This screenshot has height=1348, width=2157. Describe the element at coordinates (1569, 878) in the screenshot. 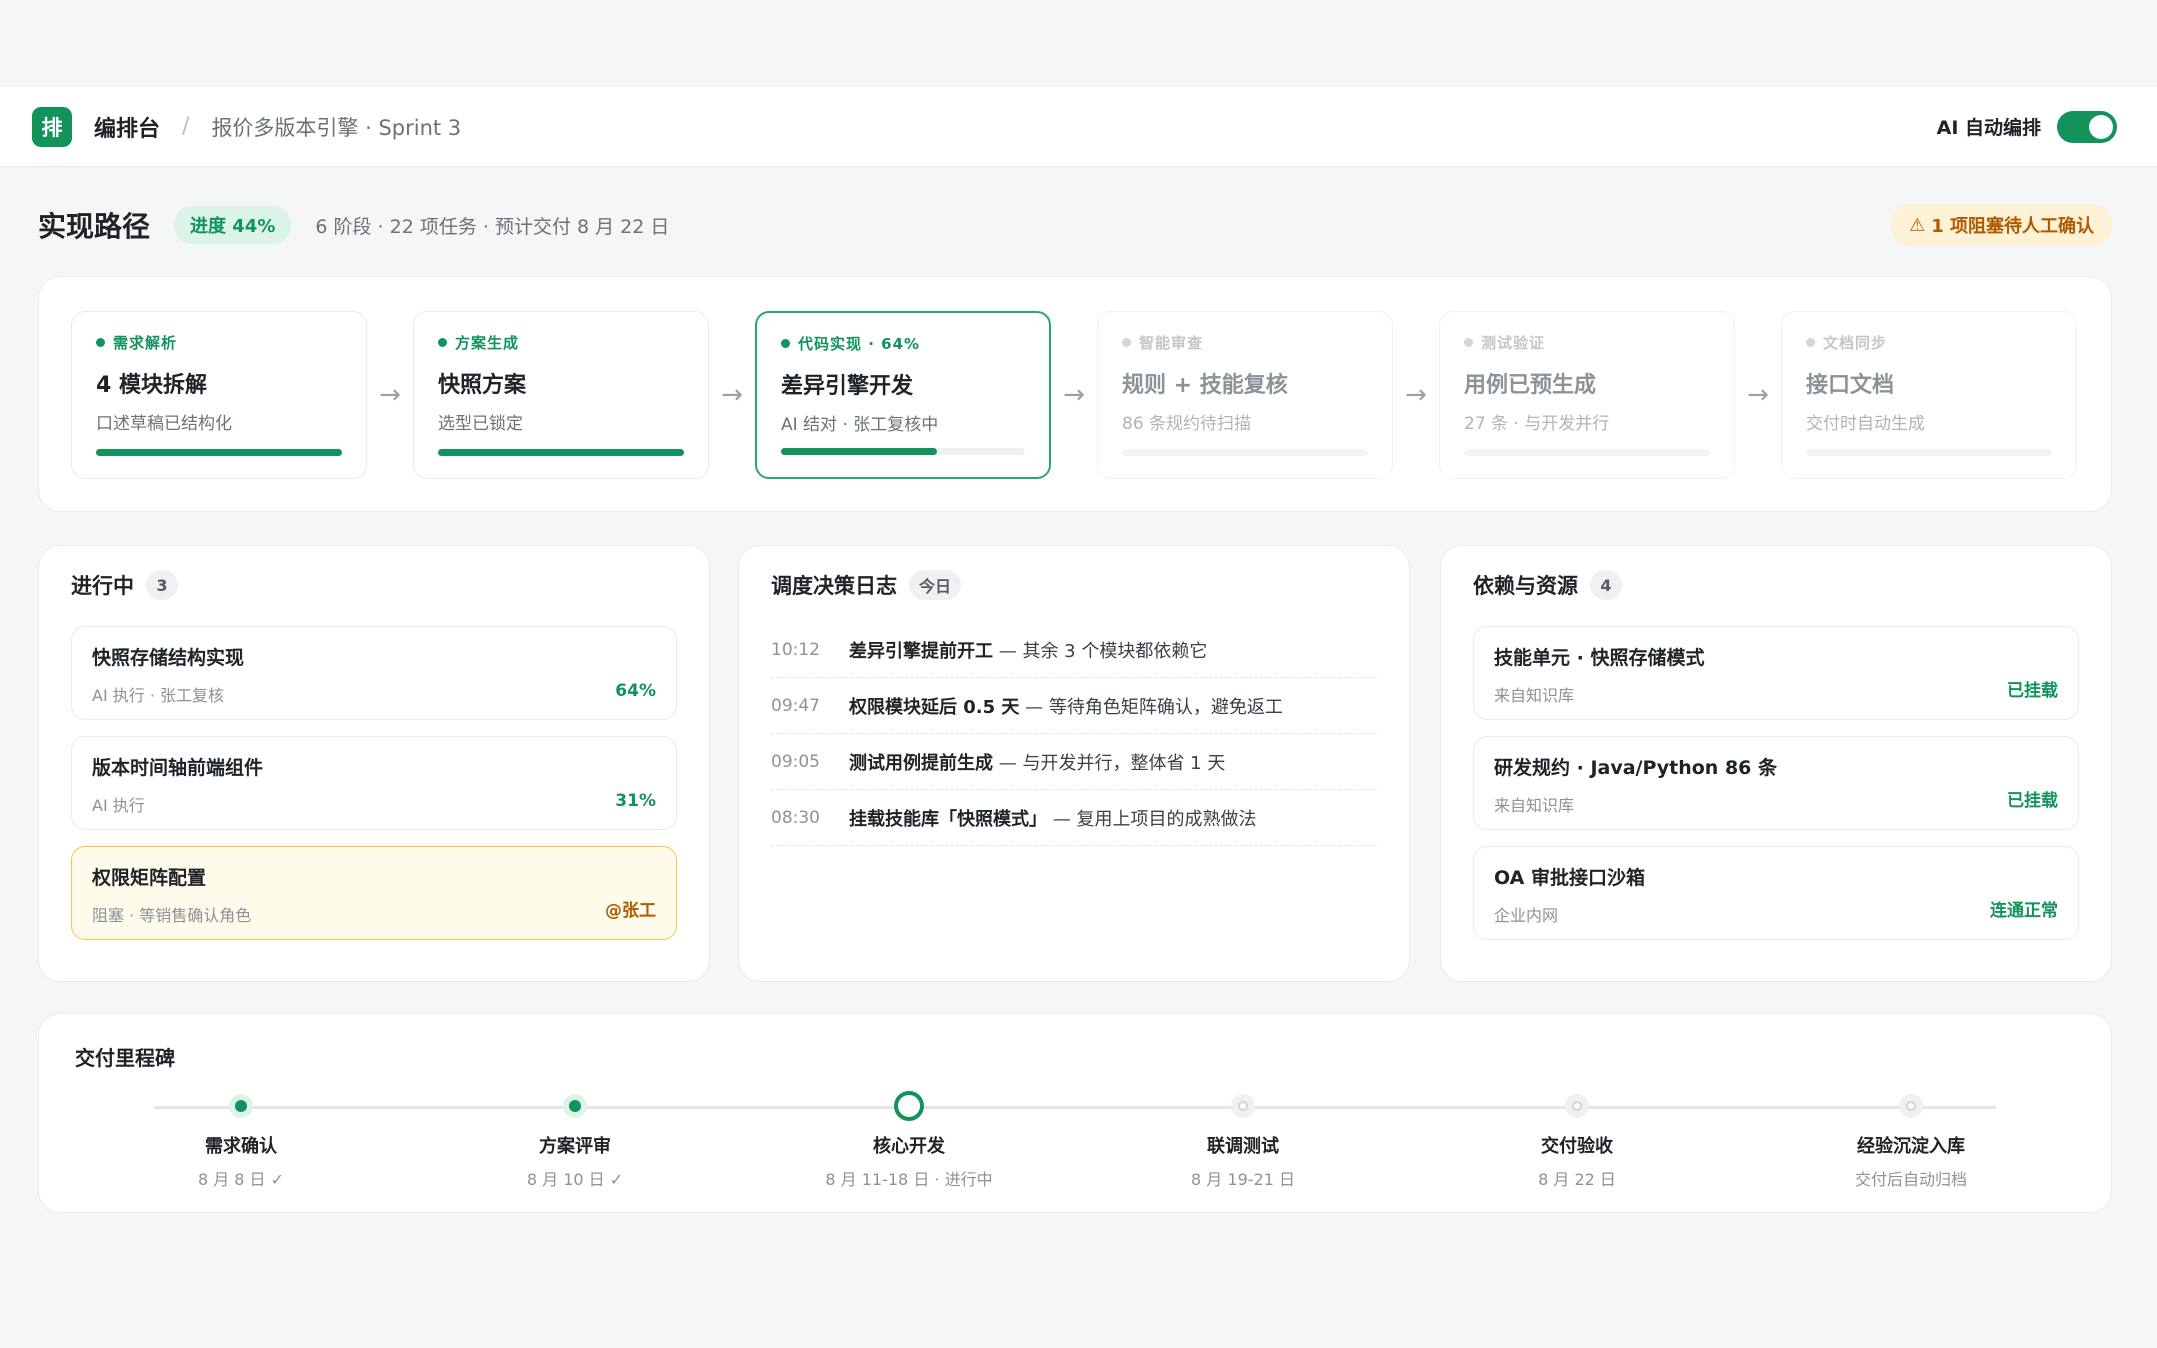

I see `dependency-title: OA 审批接口沙箱` at that location.